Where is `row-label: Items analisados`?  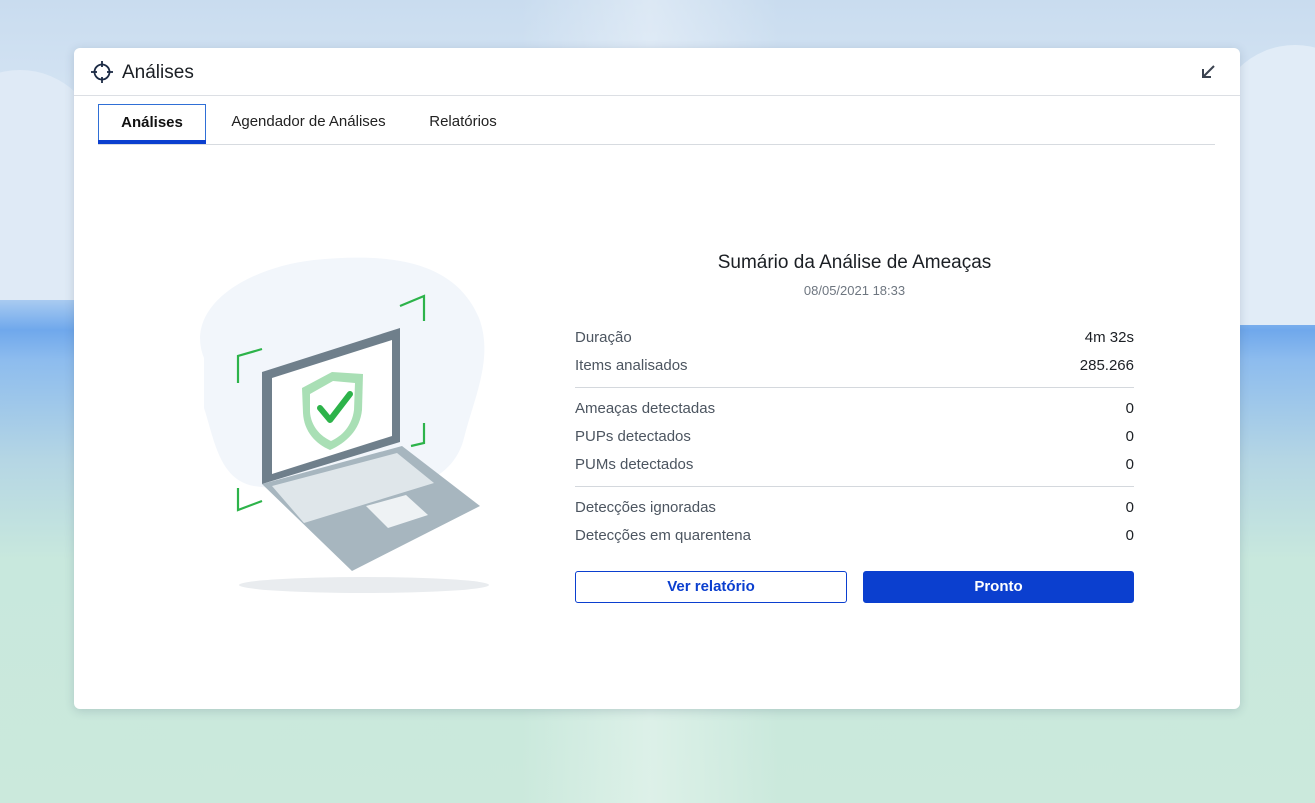 row-label: Items analisados is located at coordinates (631, 365).